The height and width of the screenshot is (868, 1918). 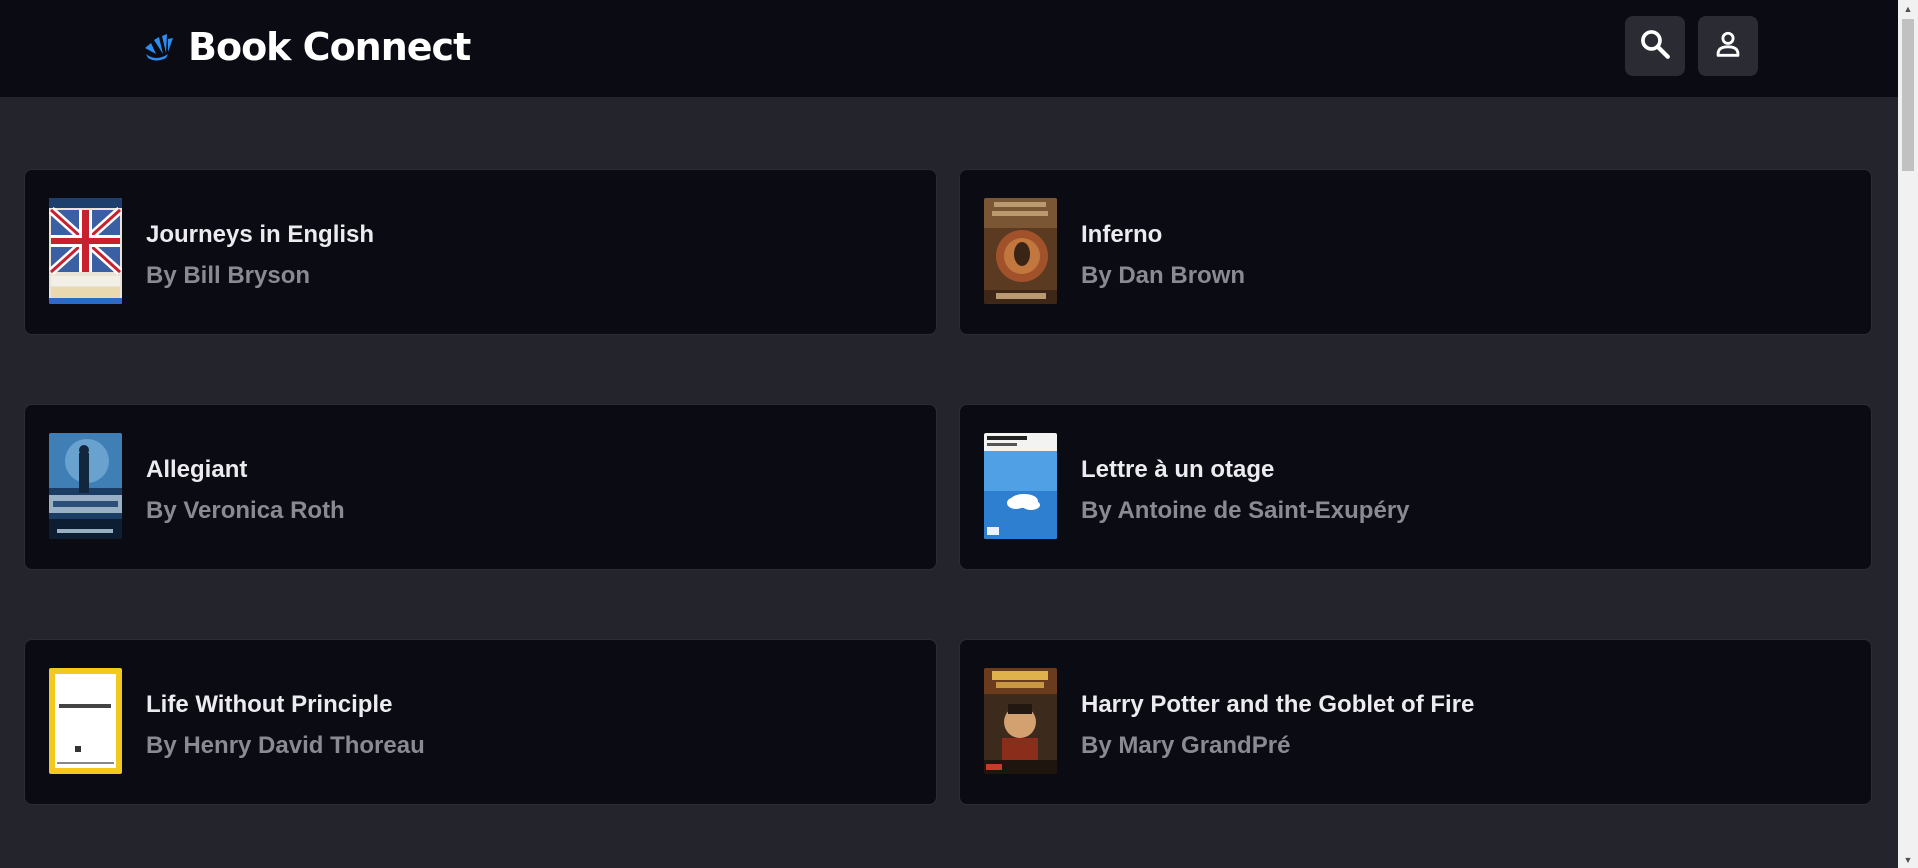 I want to click on book-author: By Henry David Thoreau, so click(x=285, y=745).